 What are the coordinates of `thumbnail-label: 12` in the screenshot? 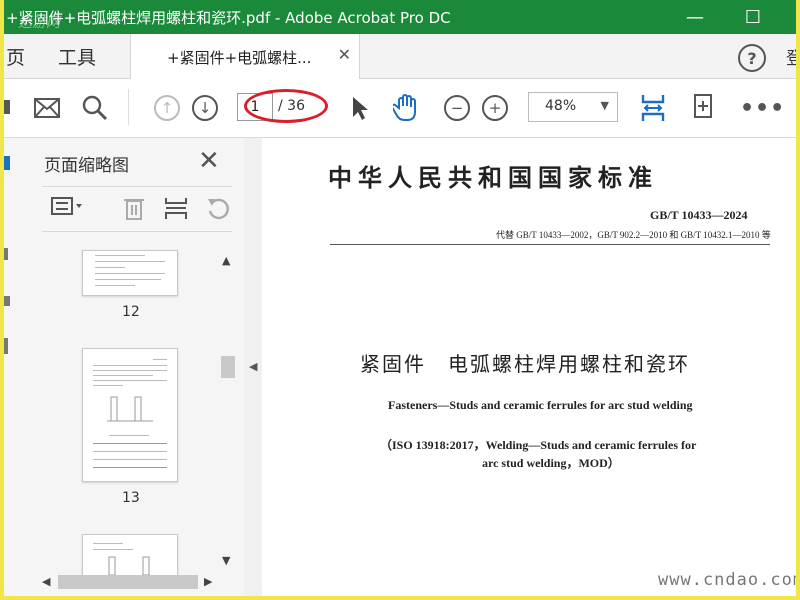 It's located at (131, 312).